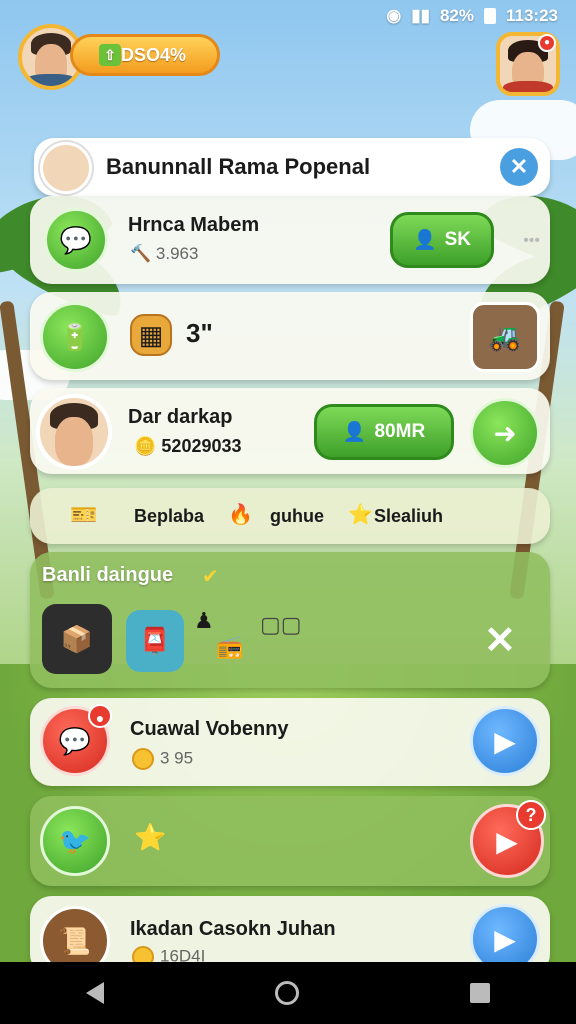 This screenshot has width=576, height=1024. Describe the element at coordinates (148, 446) in the screenshot. I see `coin-stack-icon: 🪙` at that location.